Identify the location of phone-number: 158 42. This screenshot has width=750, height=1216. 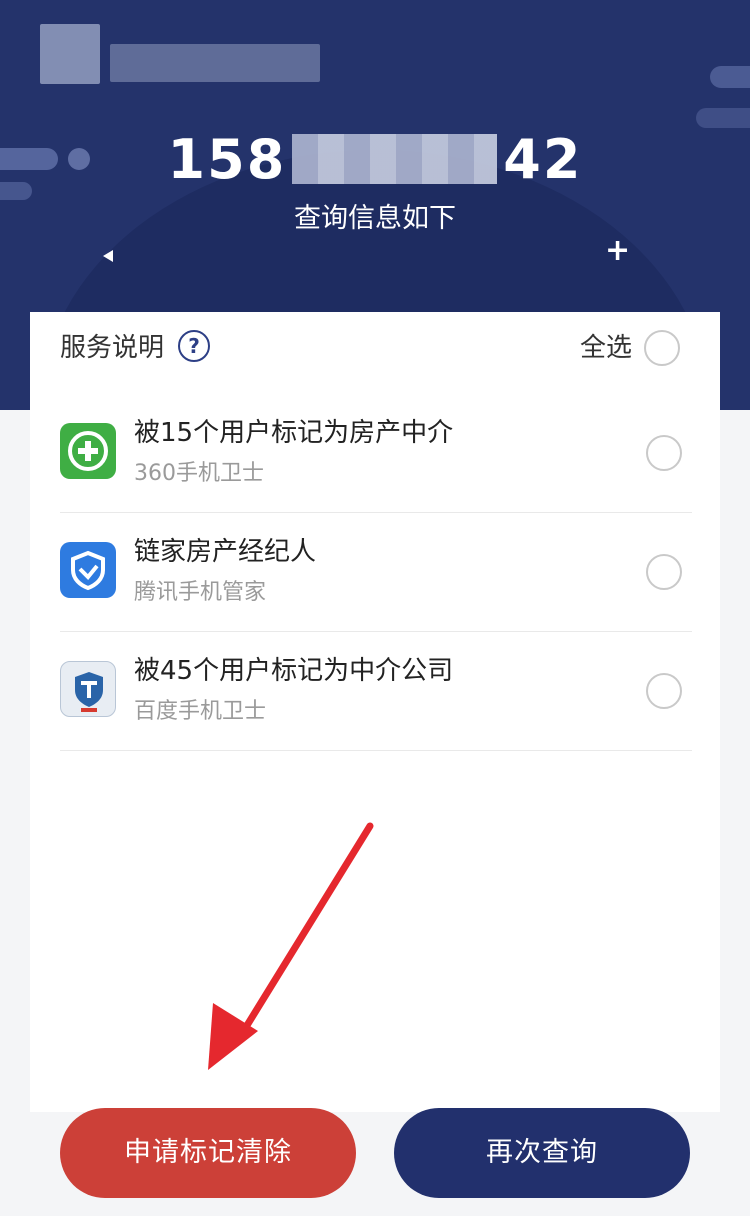
(375, 160).